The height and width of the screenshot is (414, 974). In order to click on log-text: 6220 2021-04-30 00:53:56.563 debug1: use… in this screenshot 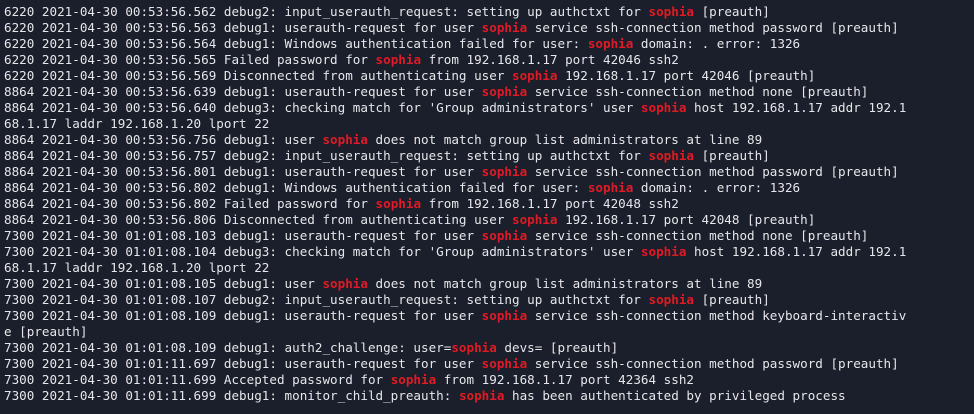, I will do `click(243, 27)`.